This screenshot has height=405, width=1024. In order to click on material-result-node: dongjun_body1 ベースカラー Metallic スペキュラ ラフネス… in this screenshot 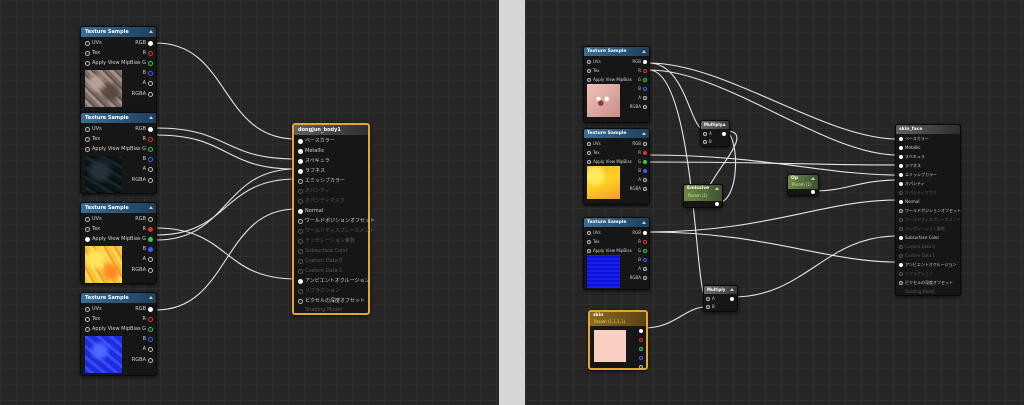, I will do `click(333, 219)`.